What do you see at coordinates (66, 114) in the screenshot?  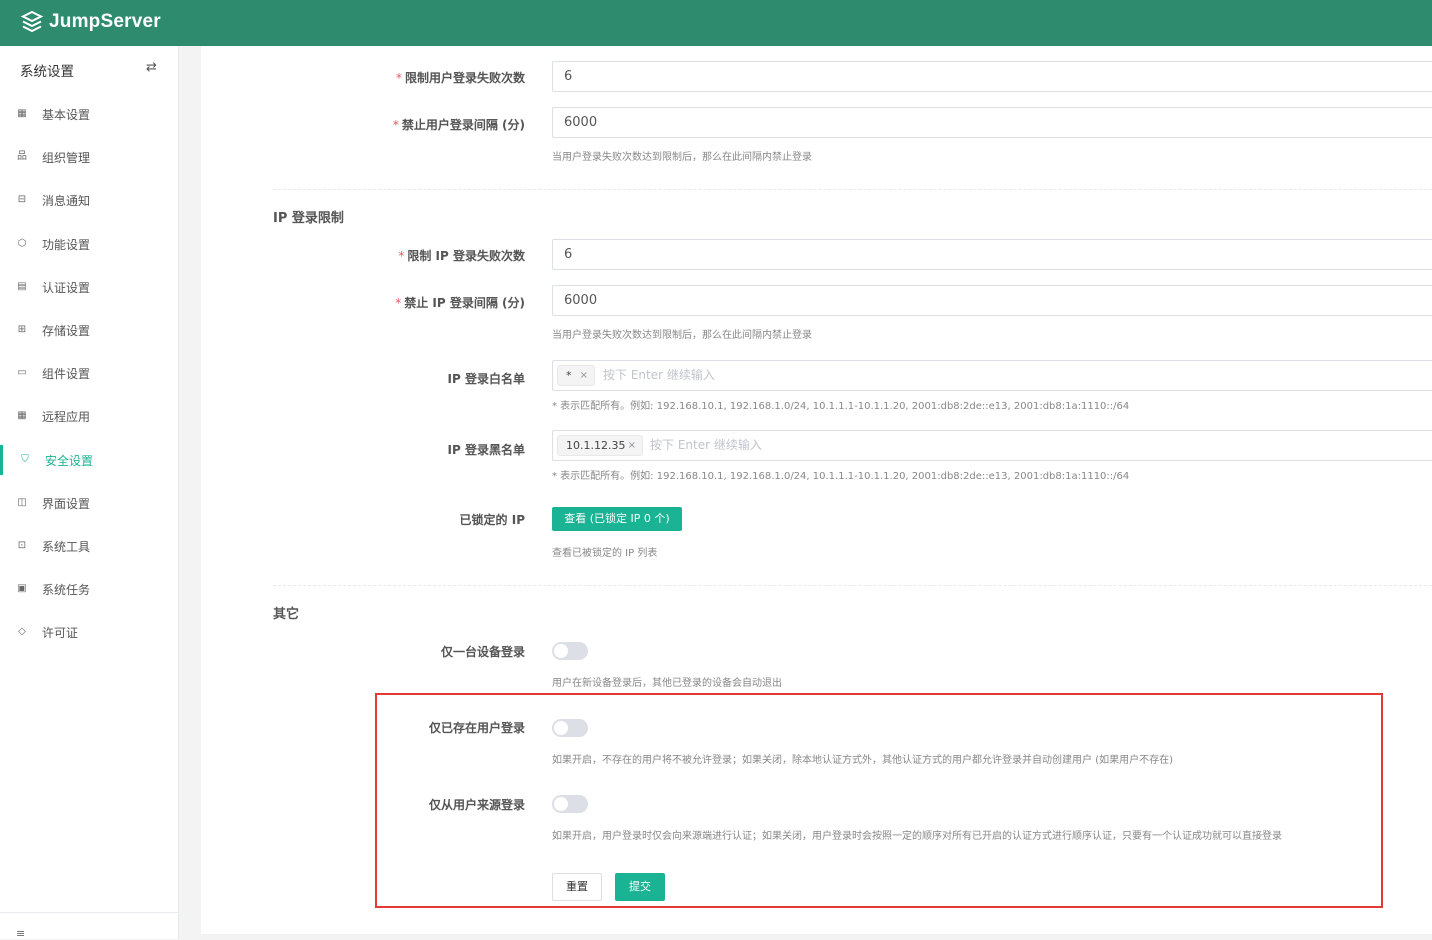 I see `sidebar-item-label: 基本设置` at bounding box center [66, 114].